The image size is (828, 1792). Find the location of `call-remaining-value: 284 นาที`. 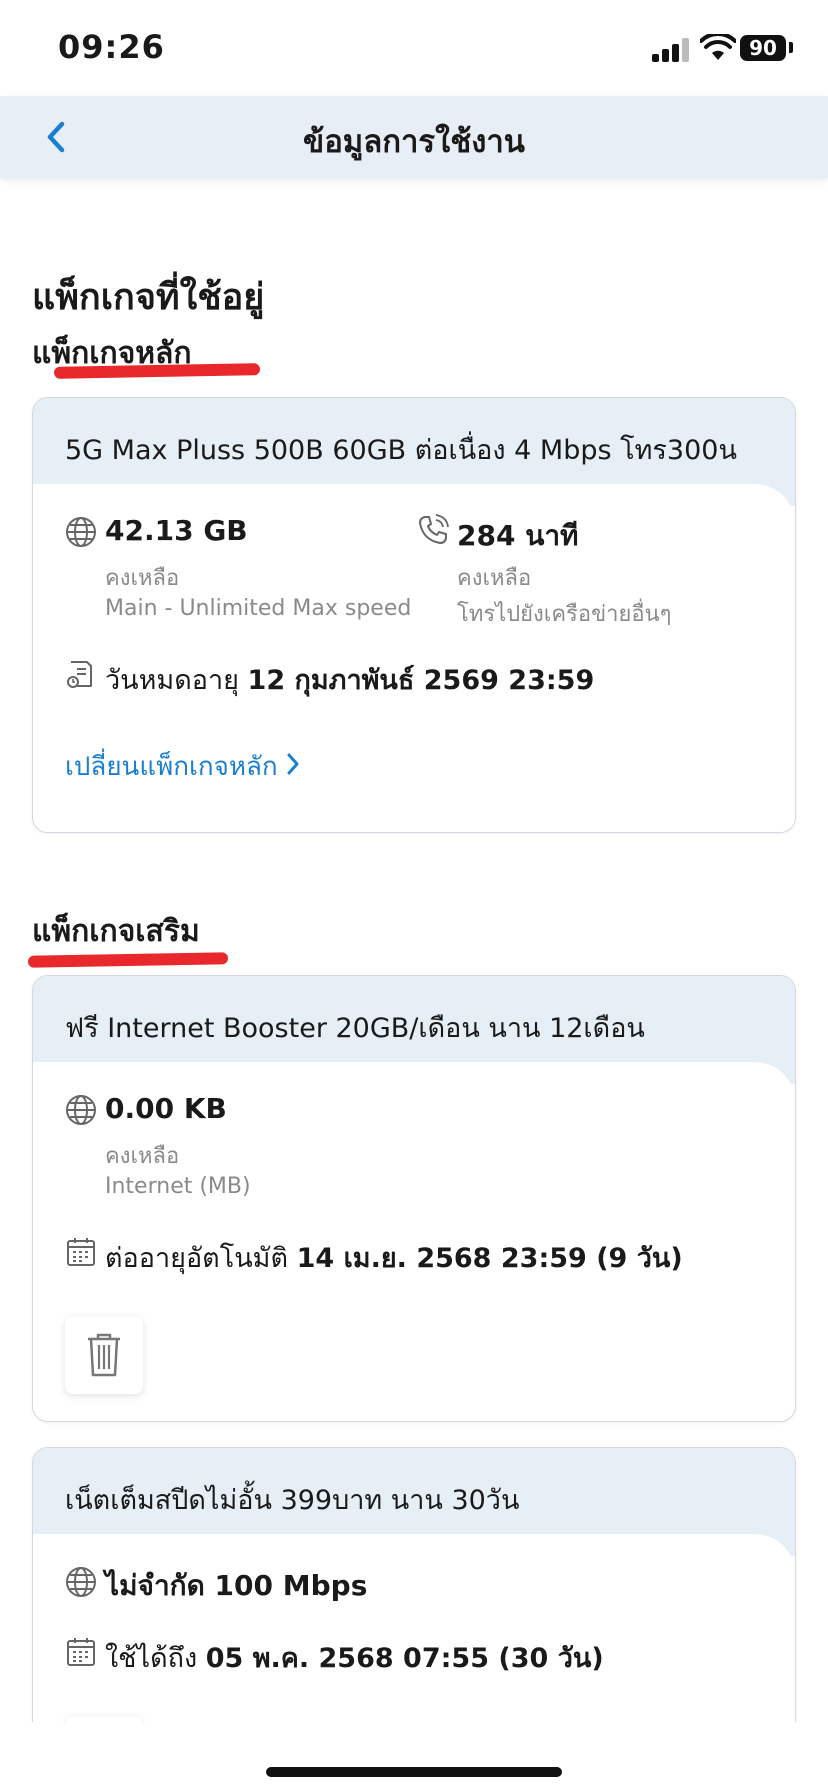

call-remaining-value: 284 นาที is located at coordinates (518, 535).